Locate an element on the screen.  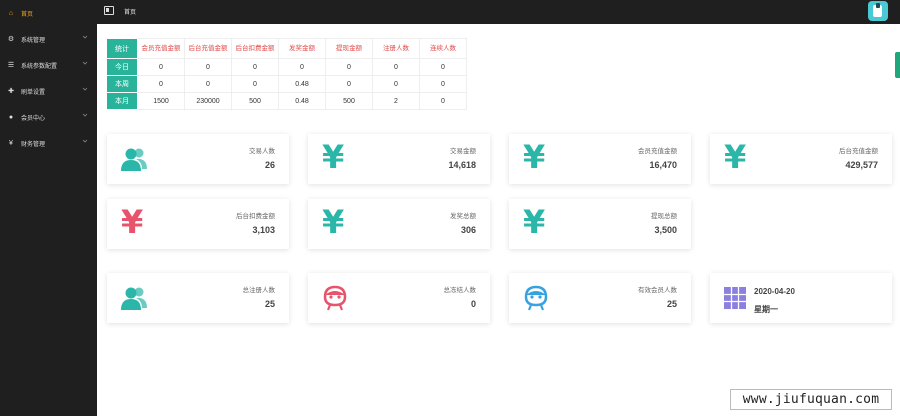
table-cell: 1500 is located at coordinates (161, 101).